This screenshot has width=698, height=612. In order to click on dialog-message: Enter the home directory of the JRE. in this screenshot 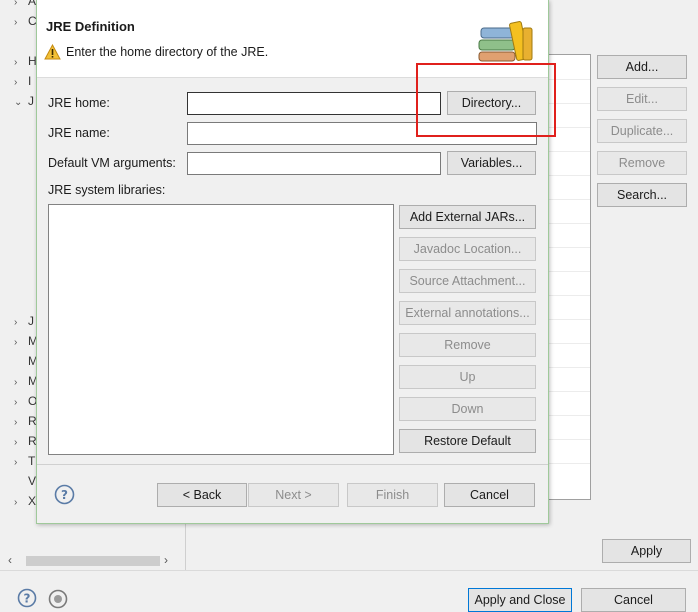, I will do `click(167, 52)`.